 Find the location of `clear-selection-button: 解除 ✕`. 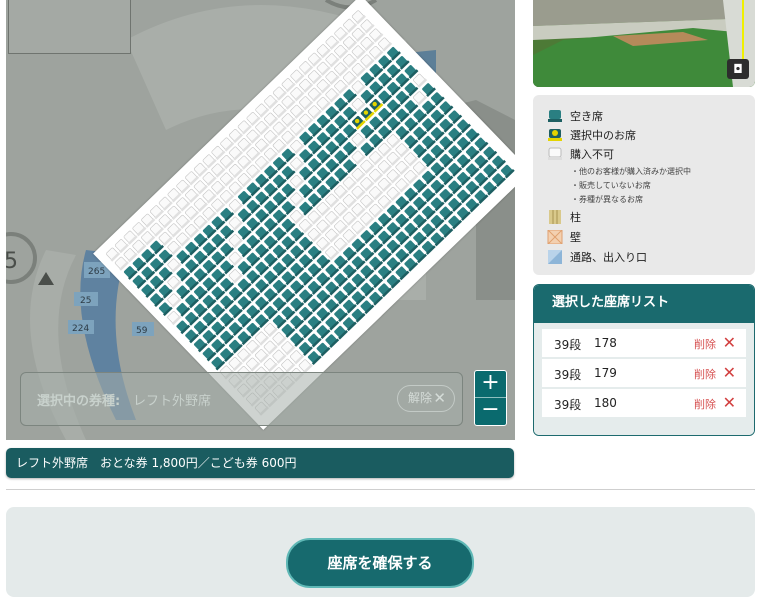

clear-selection-button: 解除 ✕ is located at coordinates (426, 398).